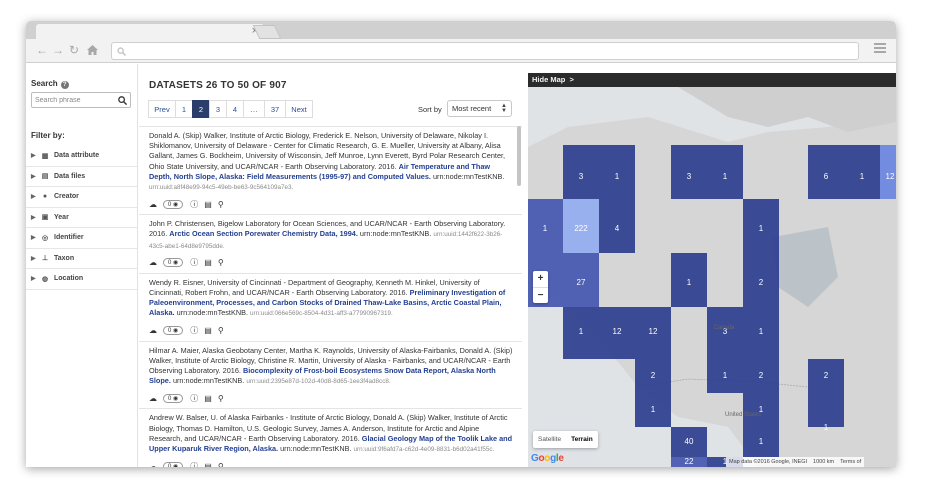  I want to click on browser-tab: ×, so click(150, 31).